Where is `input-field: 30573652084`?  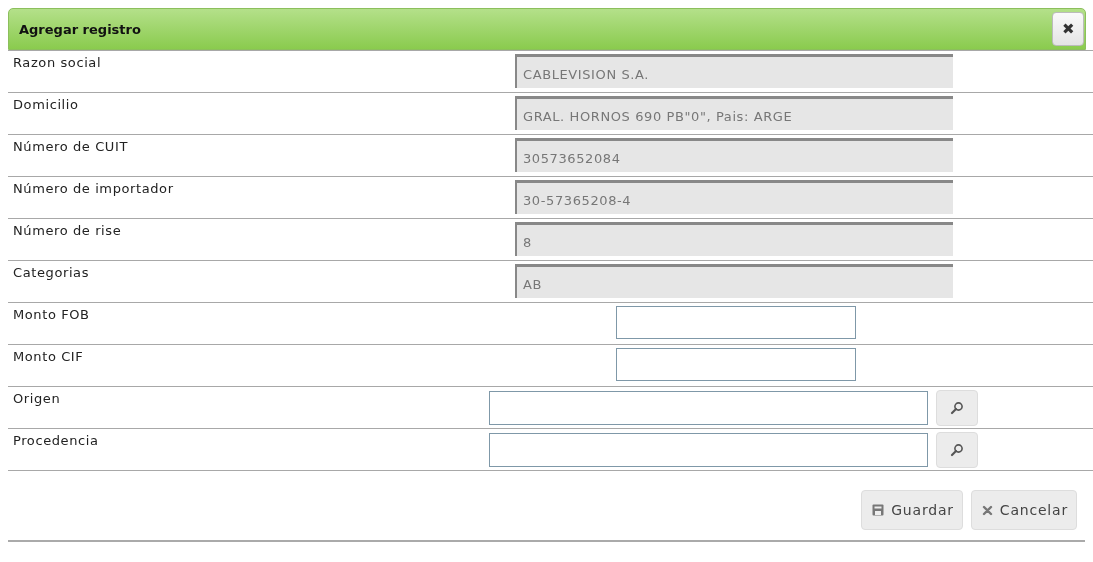 input-field: 30573652084 is located at coordinates (734, 155).